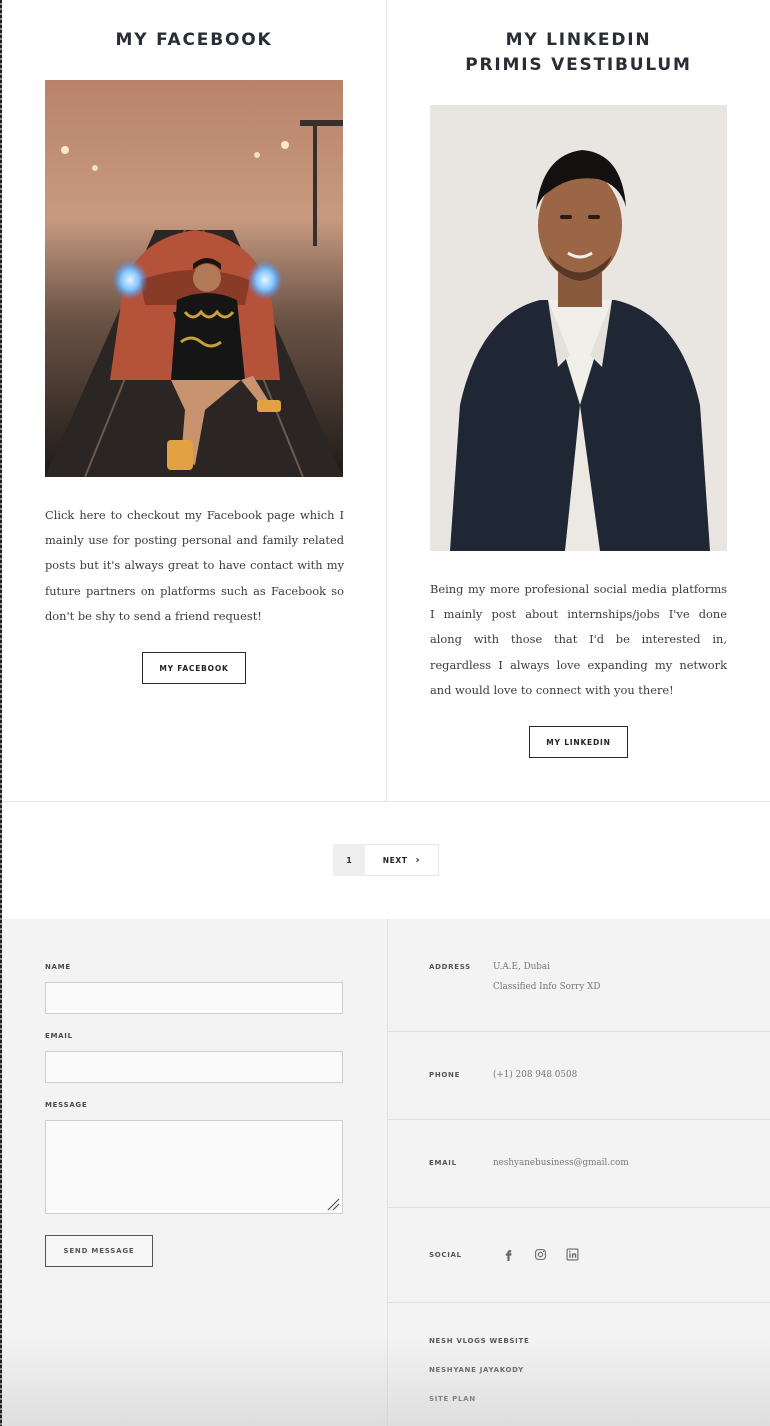 This screenshot has width=770, height=1426. Describe the element at coordinates (579, 1076) in the screenshot. I see `phone-row: PHONE (+1) 208 948 0508` at that location.